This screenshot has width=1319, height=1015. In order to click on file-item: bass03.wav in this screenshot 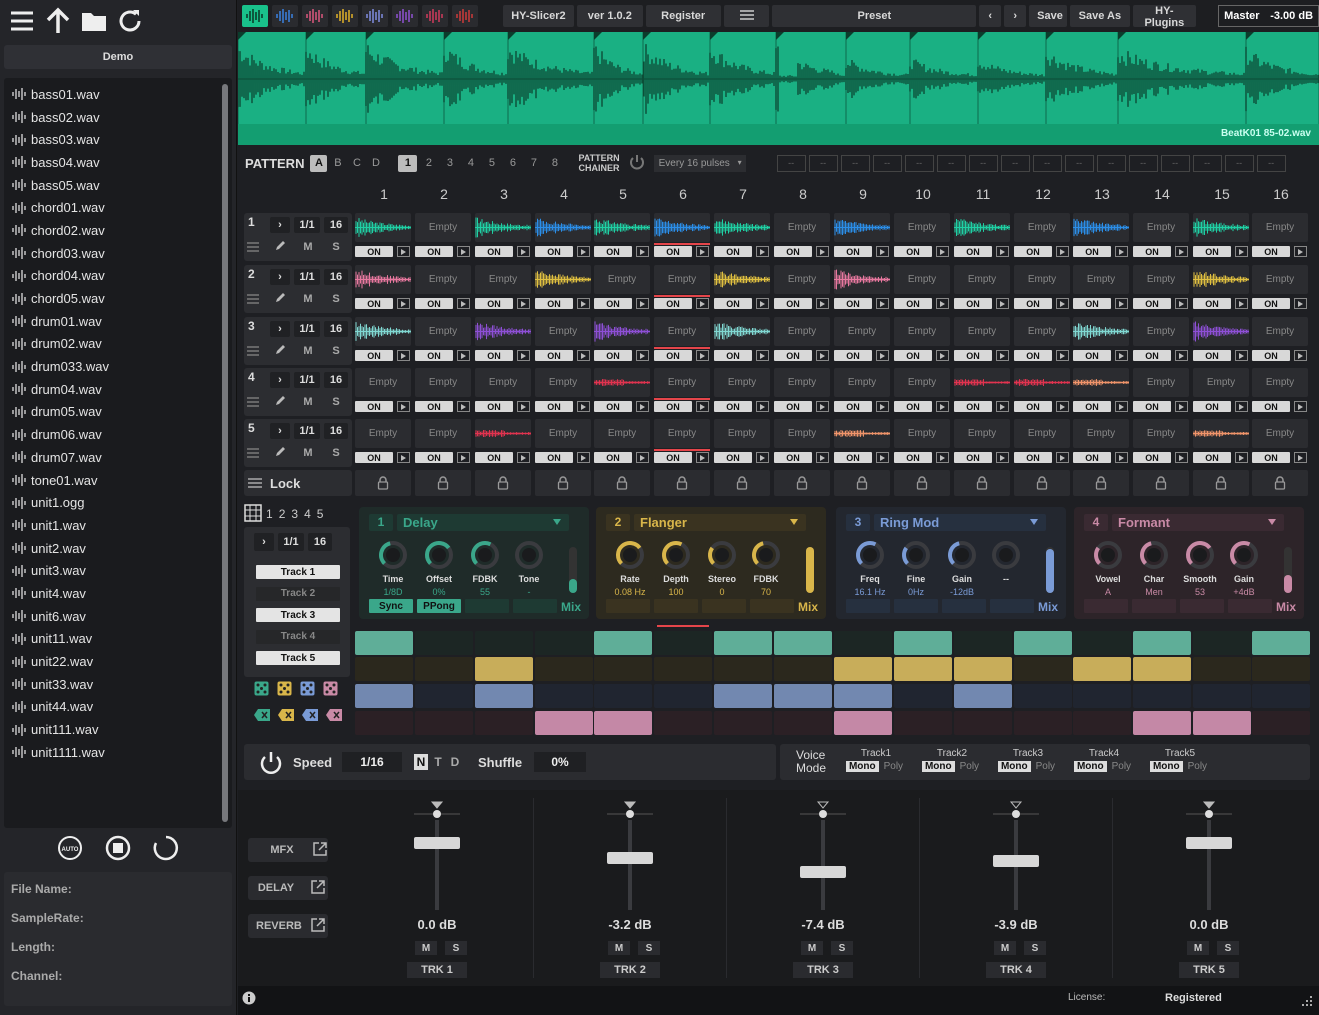, I will do `click(118, 139)`.